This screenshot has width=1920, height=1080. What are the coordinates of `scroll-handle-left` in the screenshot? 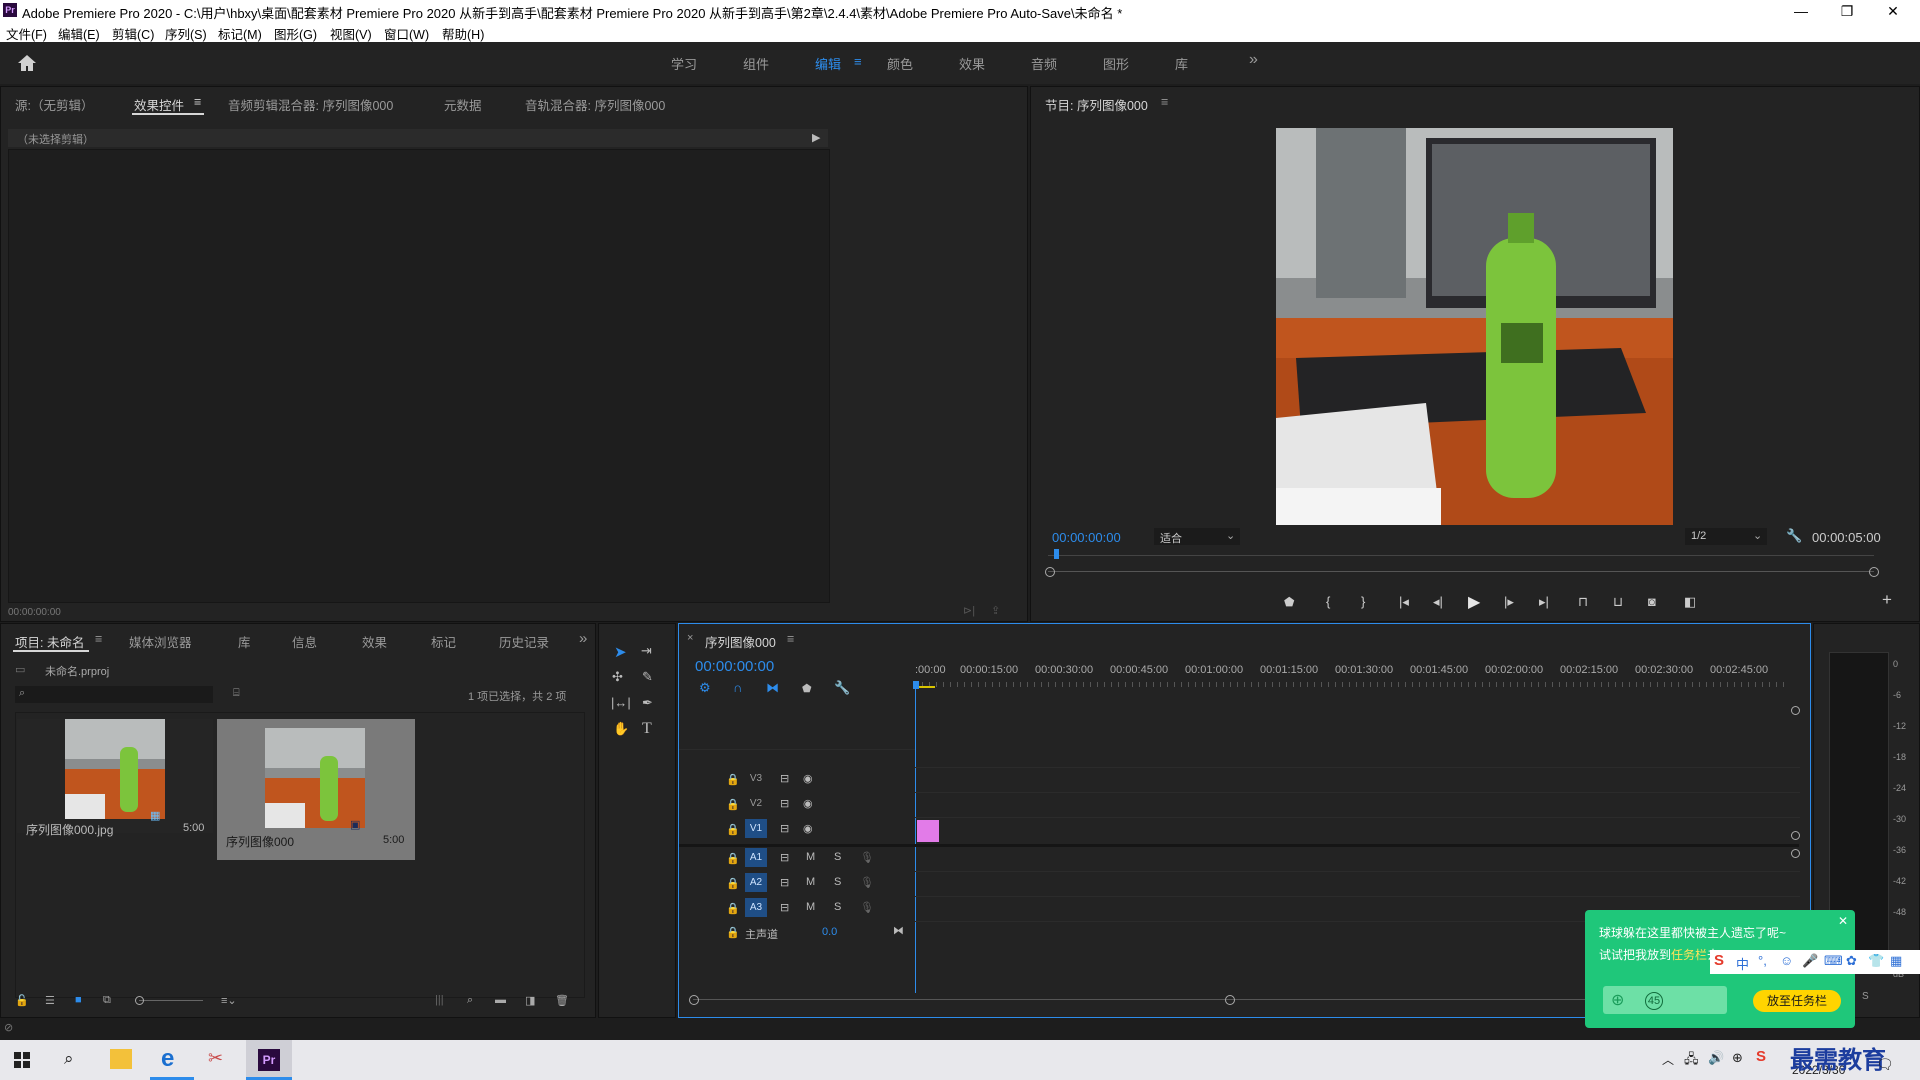 It's located at (694, 1000).